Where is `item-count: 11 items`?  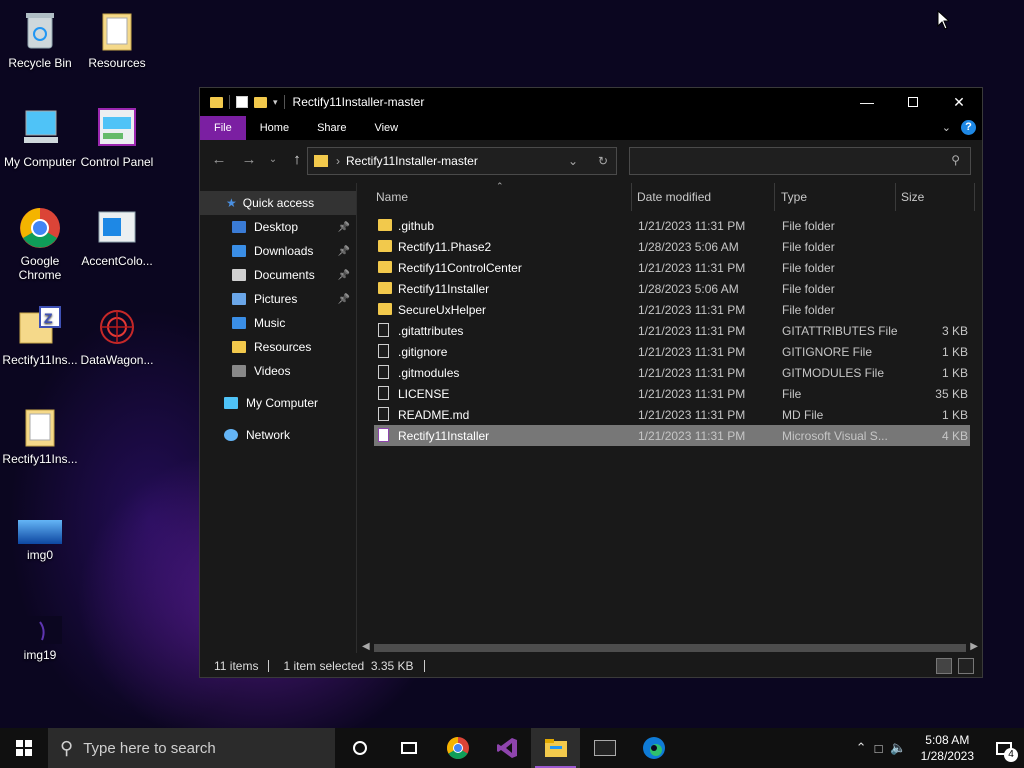 item-count: 11 items is located at coordinates (236, 666).